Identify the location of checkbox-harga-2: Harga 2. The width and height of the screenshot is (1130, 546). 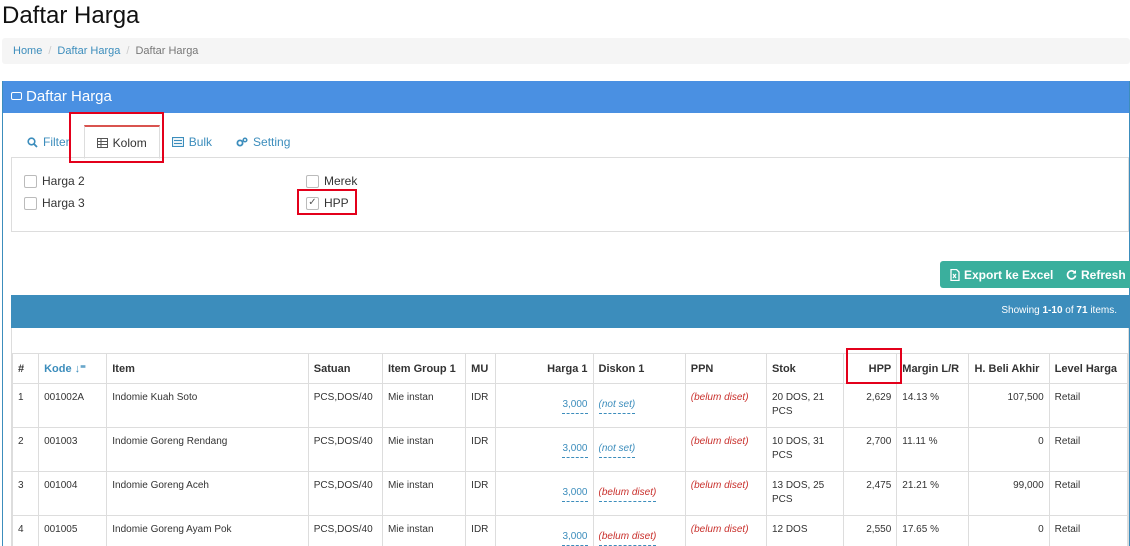
(54, 181).